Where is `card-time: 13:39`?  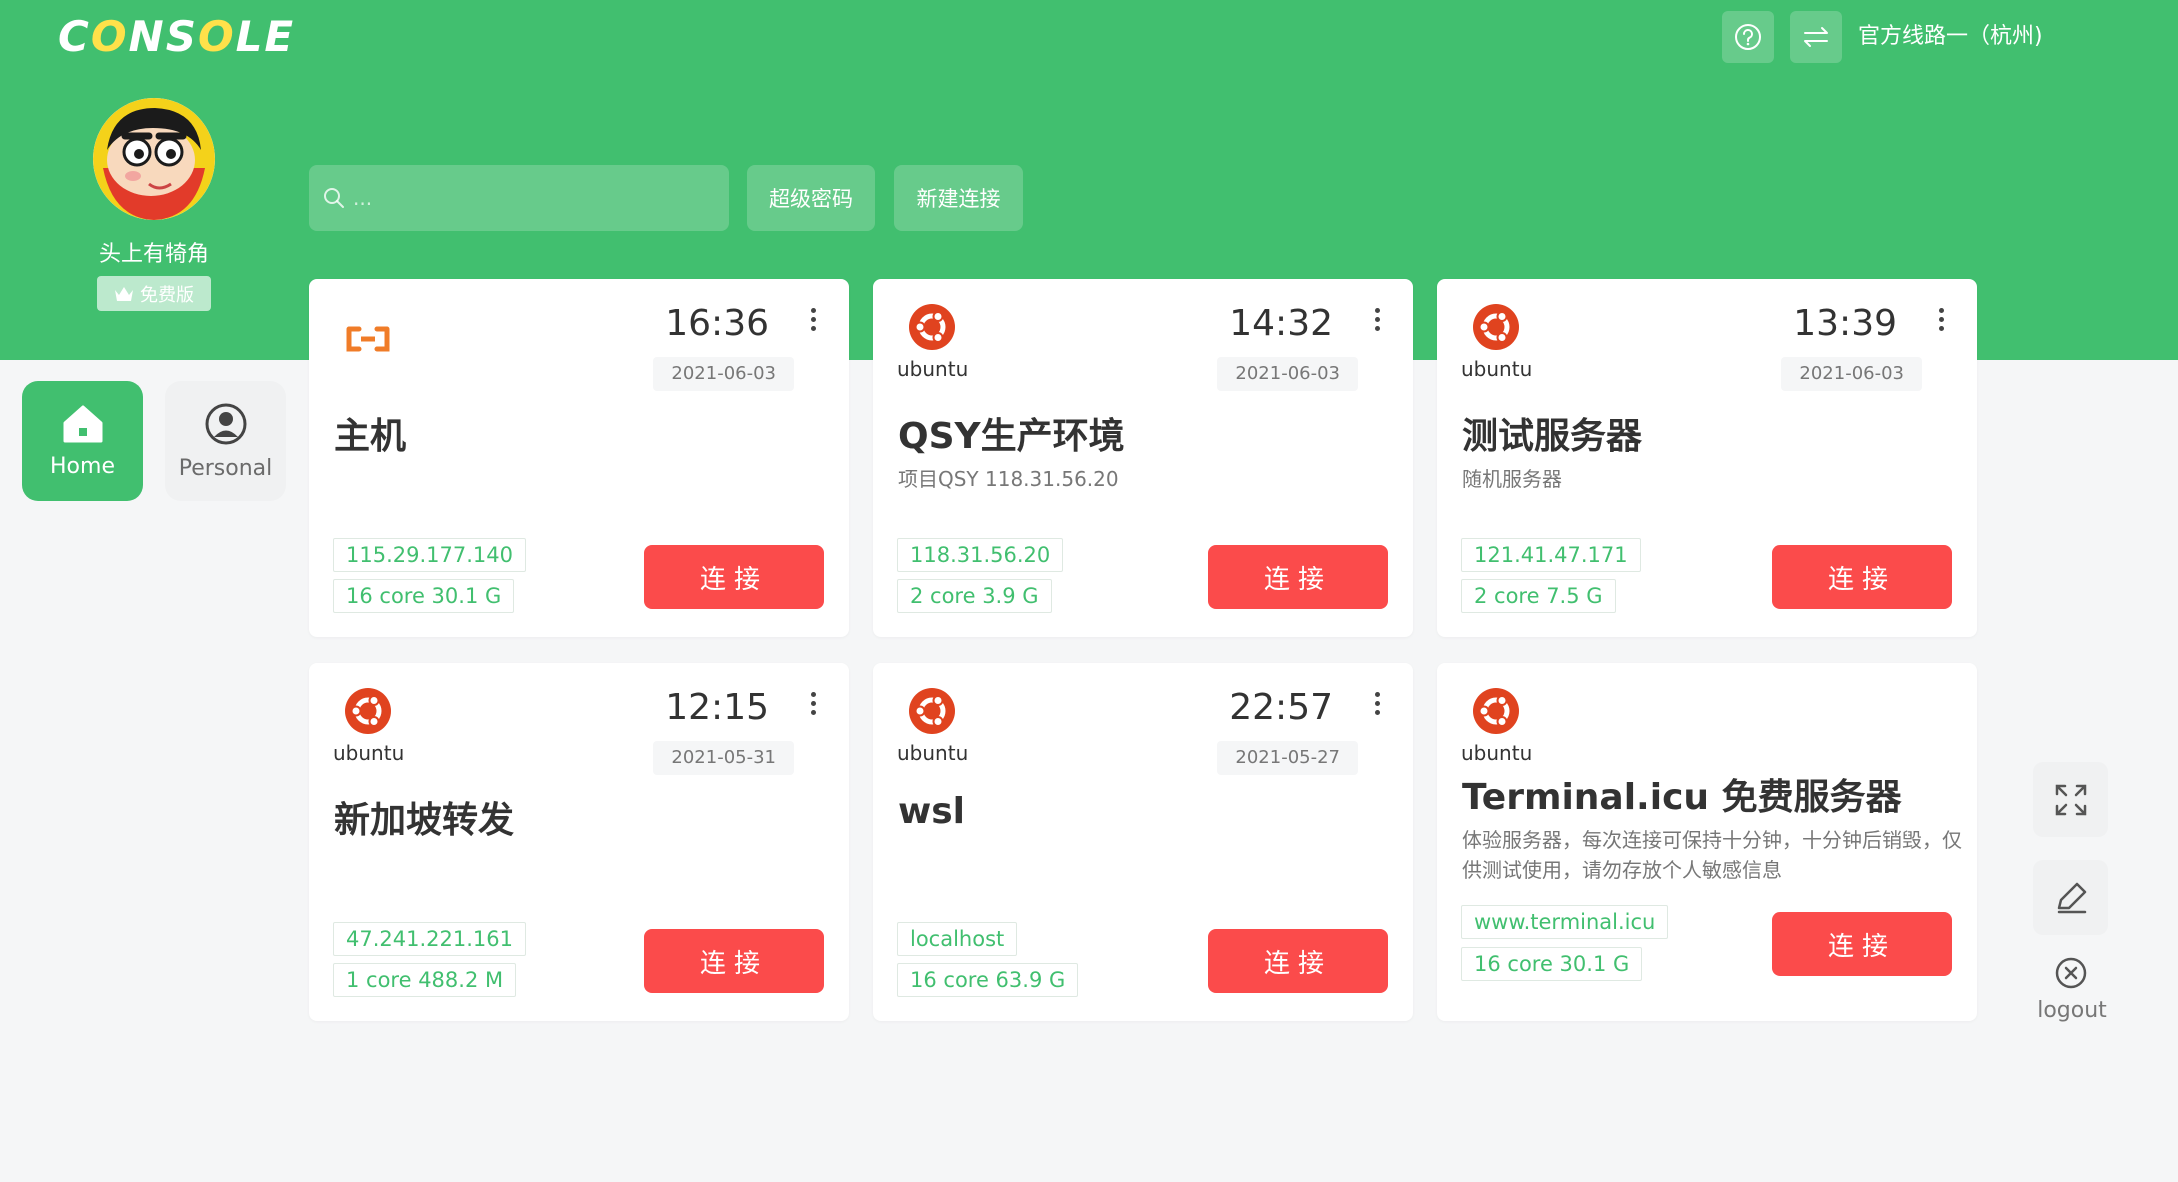
card-time: 13:39 is located at coordinates (1845, 323).